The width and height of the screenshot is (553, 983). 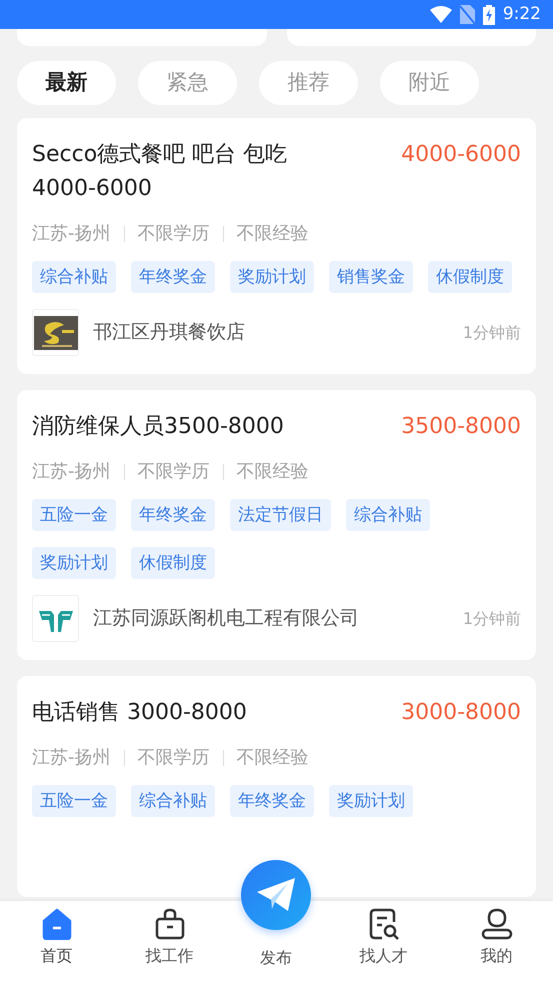 What do you see at coordinates (66, 83) in the screenshot?
I see `filter-tab: 最新` at bounding box center [66, 83].